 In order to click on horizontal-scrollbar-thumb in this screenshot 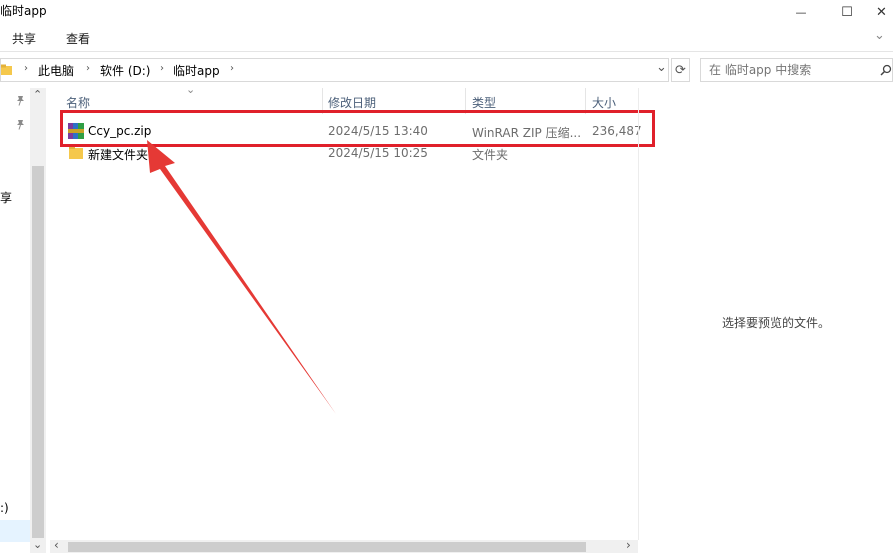, I will do `click(327, 547)`.